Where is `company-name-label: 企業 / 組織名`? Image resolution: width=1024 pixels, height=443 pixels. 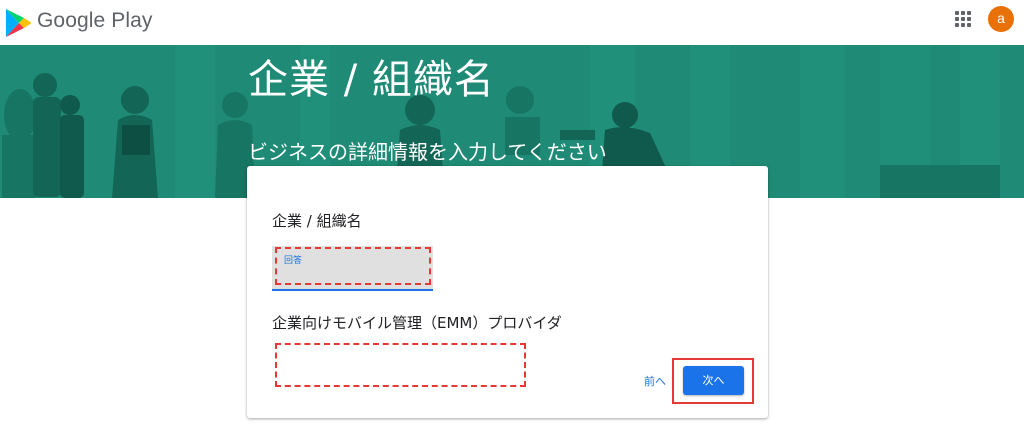
company-name-label: 企業 / 組織名 is located at coordinates (317, 221).